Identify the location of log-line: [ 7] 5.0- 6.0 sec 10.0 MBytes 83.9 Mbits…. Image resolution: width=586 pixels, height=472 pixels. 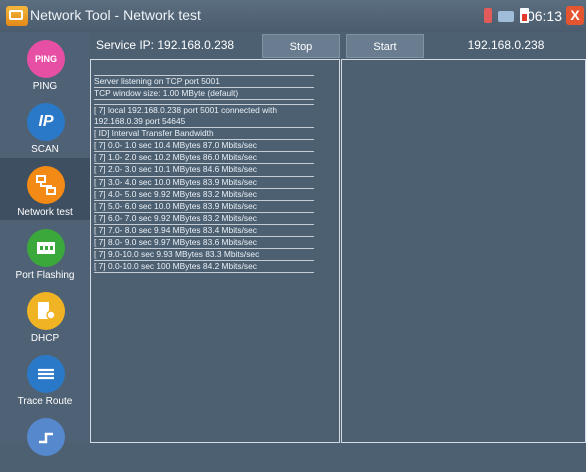
(204, 207).